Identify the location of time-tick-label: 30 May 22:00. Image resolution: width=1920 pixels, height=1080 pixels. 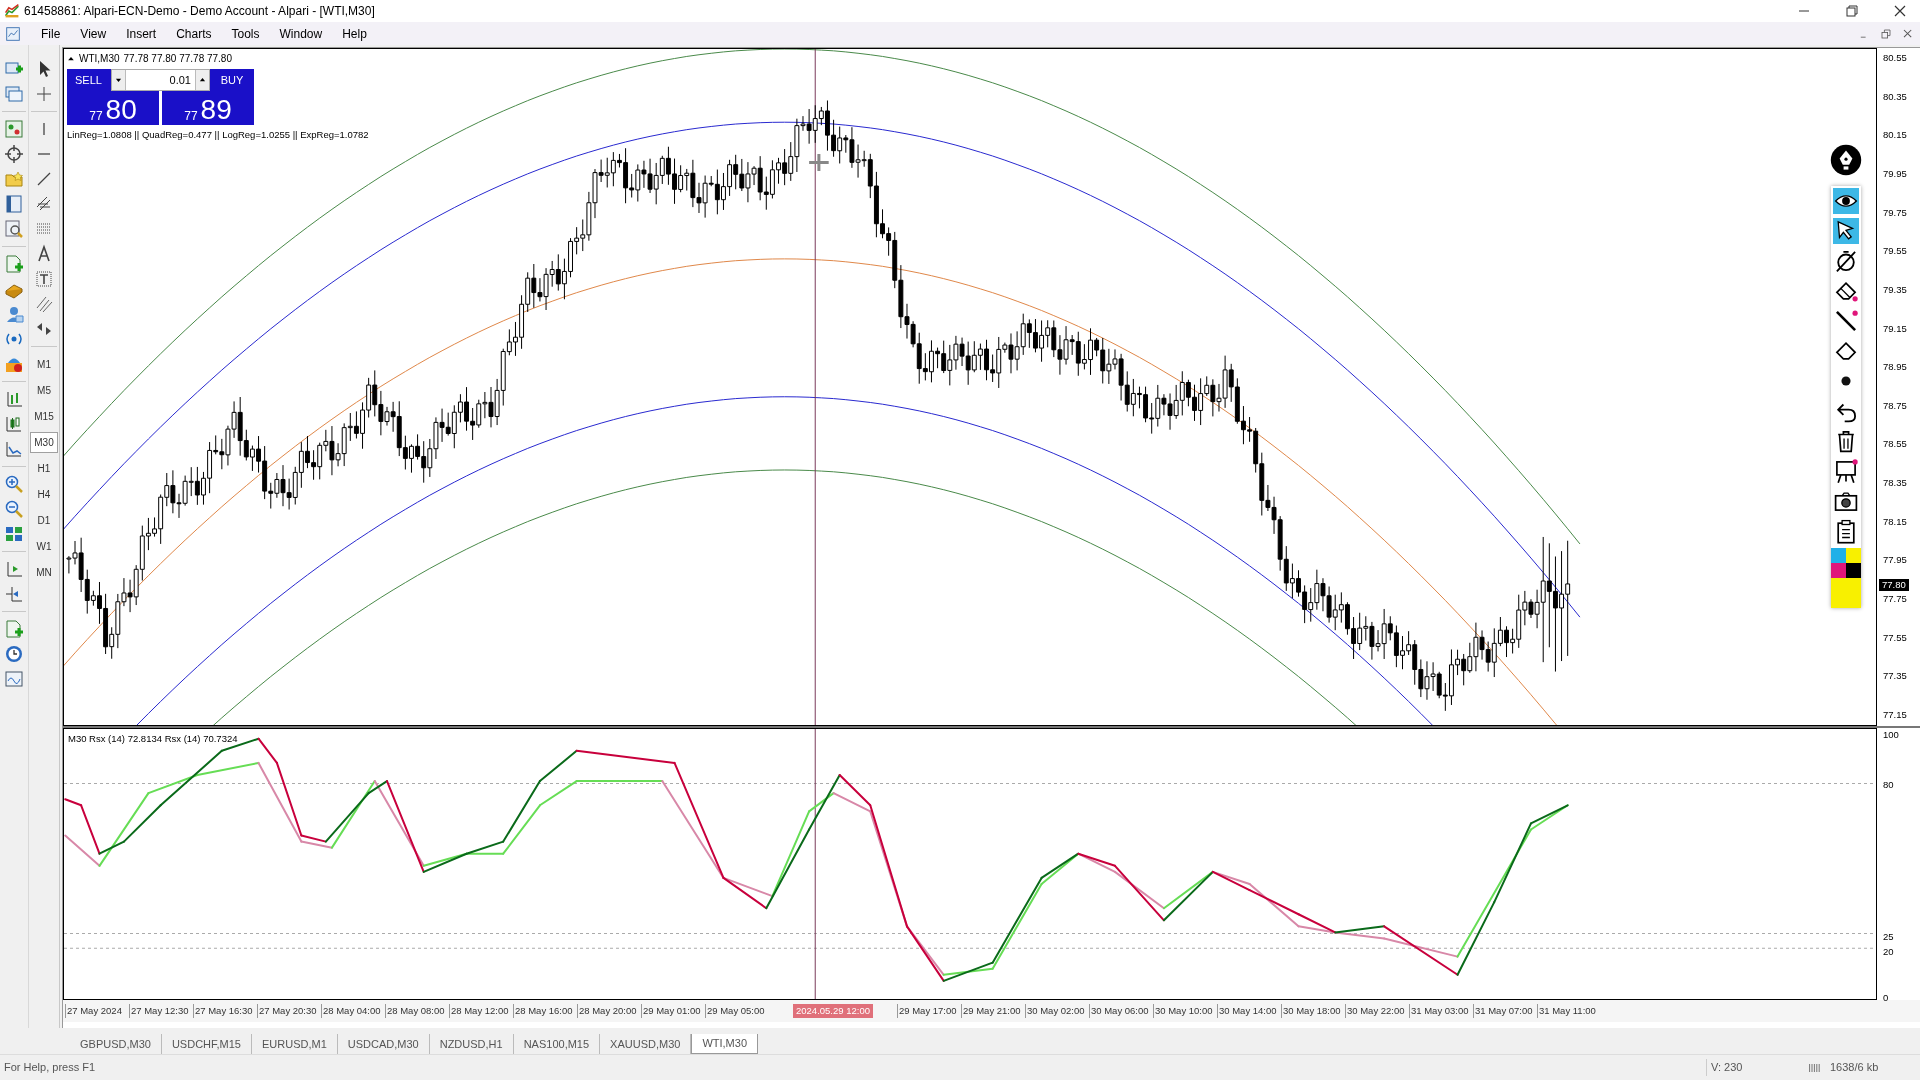
(1377, 1011).